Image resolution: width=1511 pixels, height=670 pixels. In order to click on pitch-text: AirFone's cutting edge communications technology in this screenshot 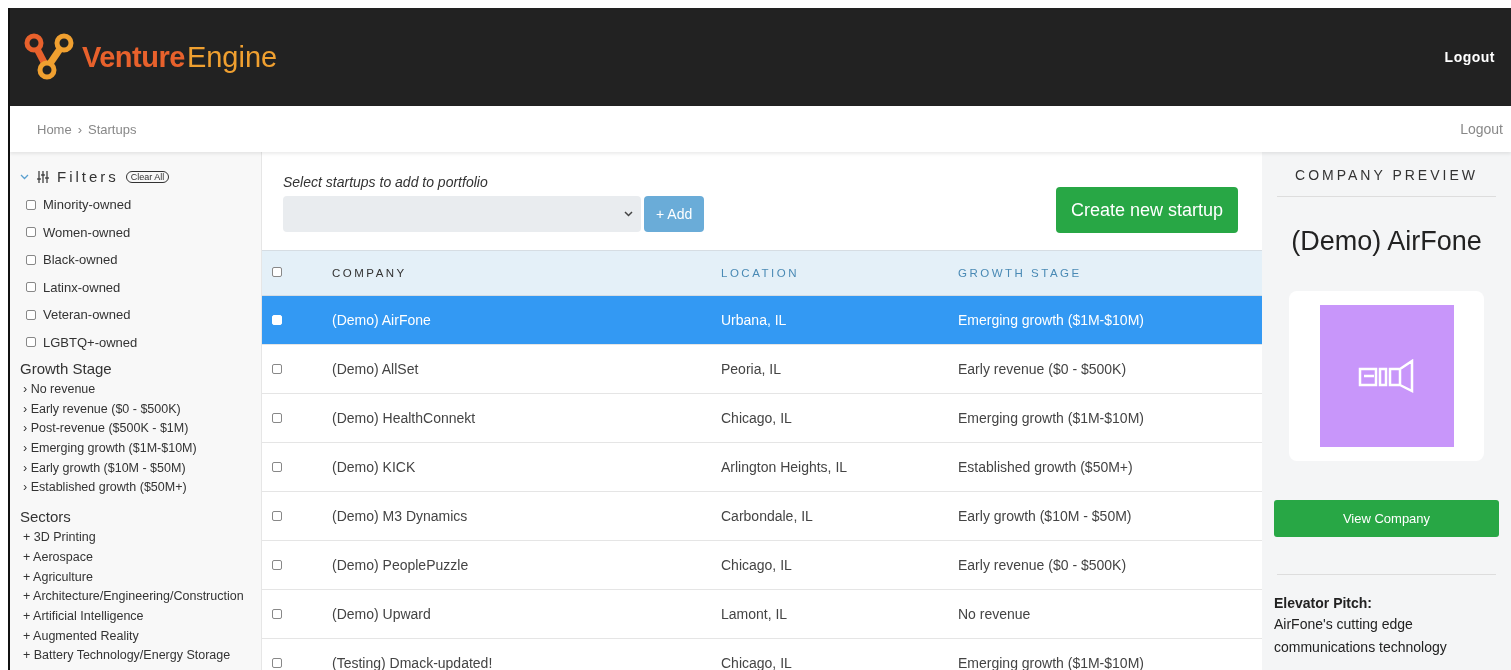, I will do `click(1361, 636)`.